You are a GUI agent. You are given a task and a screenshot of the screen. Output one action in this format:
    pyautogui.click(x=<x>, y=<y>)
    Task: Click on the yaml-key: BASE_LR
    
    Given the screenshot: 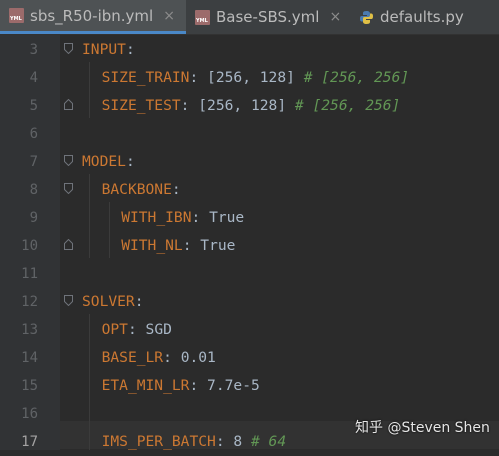 What is the action you would take?
    pyautogui.click(x=132, y=357)
    